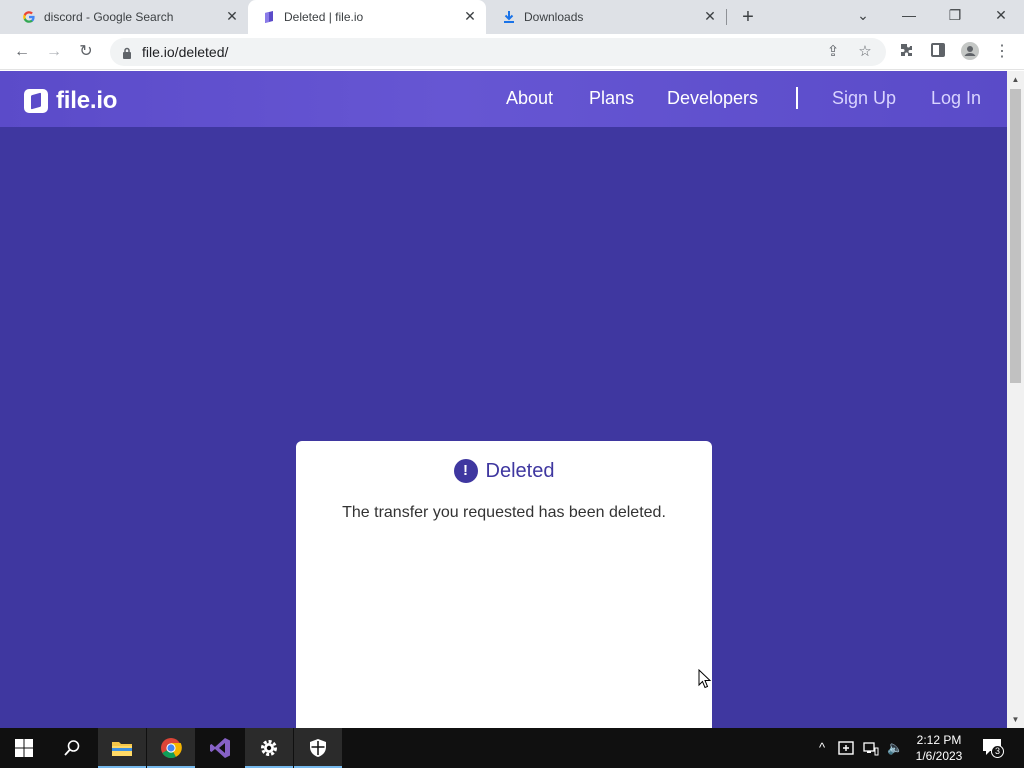 Image resolution: width=1024 pixels, height=768 pixels. I want to click on url-text: file.io/deleted/, so click(185, 52).